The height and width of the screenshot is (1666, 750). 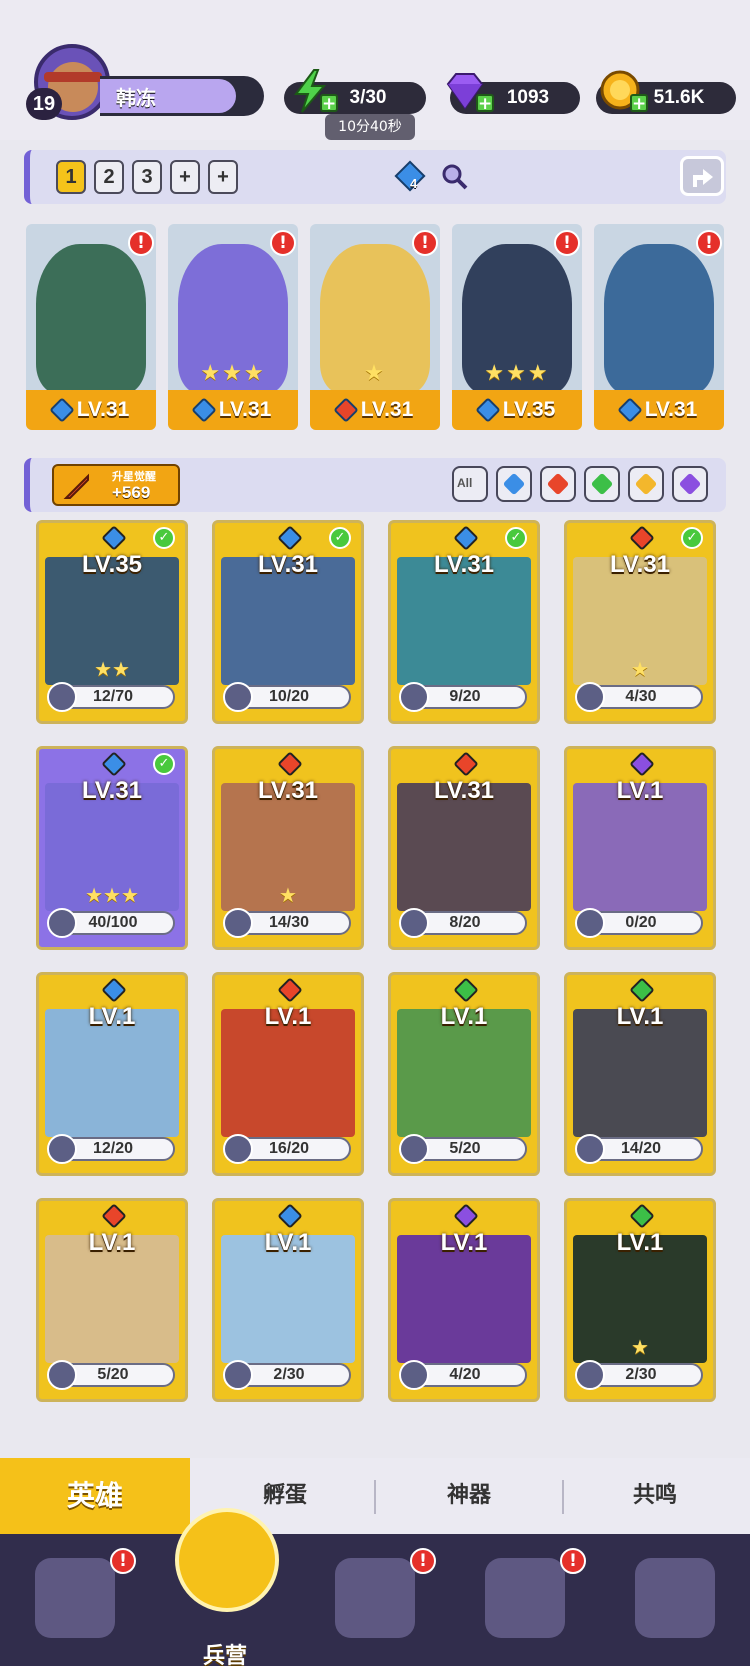 What do you see at coordinates (470, 484) in the screenshot?
I see `filter-all-button: All` at bounding box center [470, 484].